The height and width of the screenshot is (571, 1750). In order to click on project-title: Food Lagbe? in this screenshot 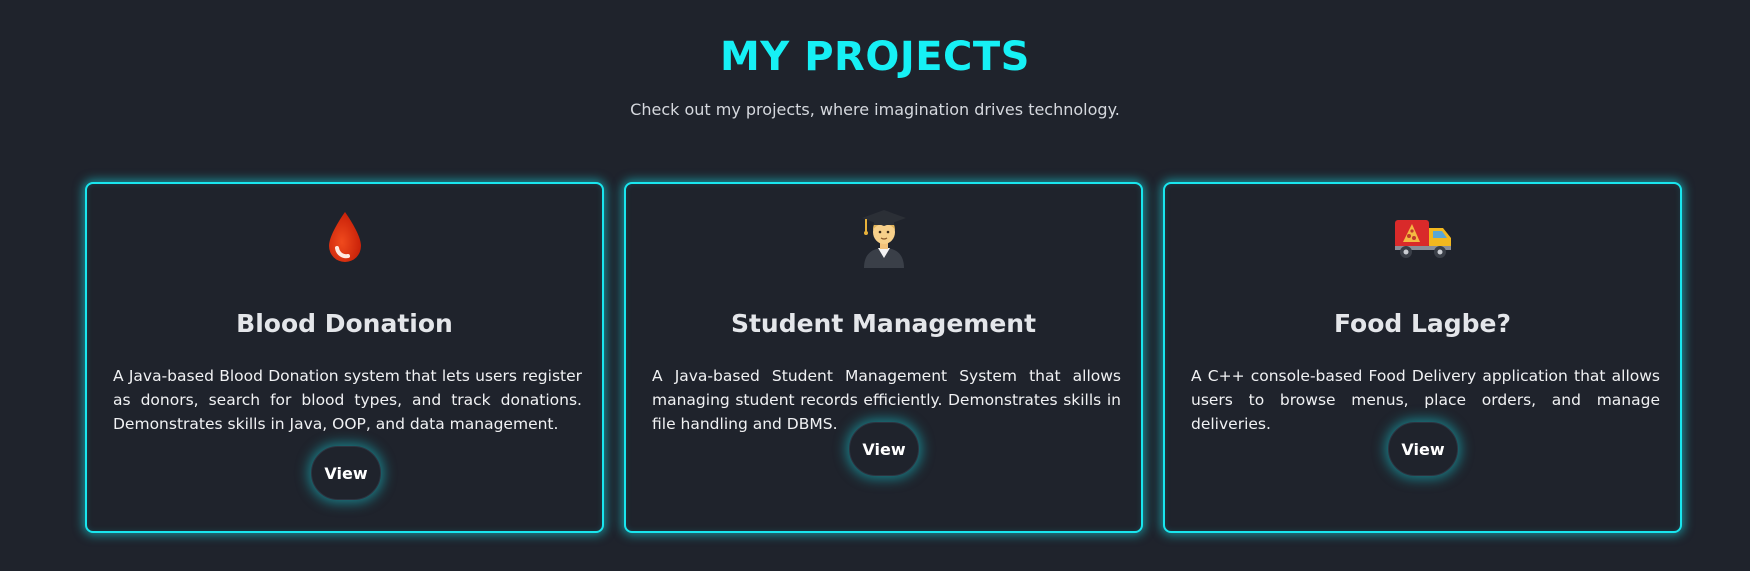, I will do `click(1422, 323)`.